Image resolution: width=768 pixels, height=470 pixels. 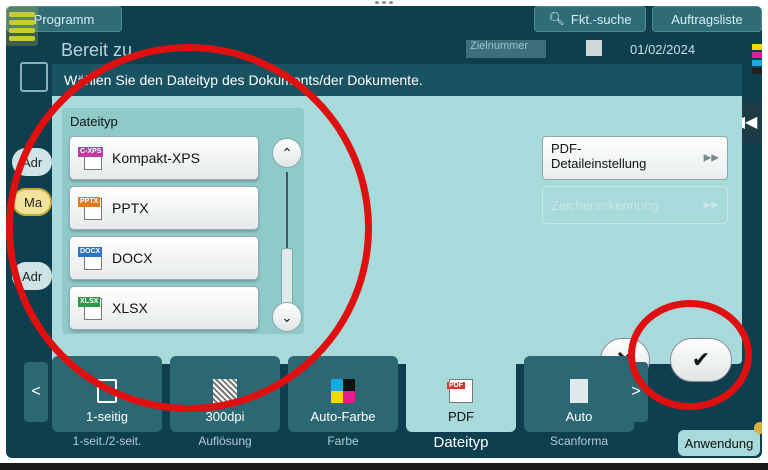 What do you see at coordinates (156, 158) in the screenshot?
I see `file-type-label: Kompakt-XPS` at bounding box center [156, 158].